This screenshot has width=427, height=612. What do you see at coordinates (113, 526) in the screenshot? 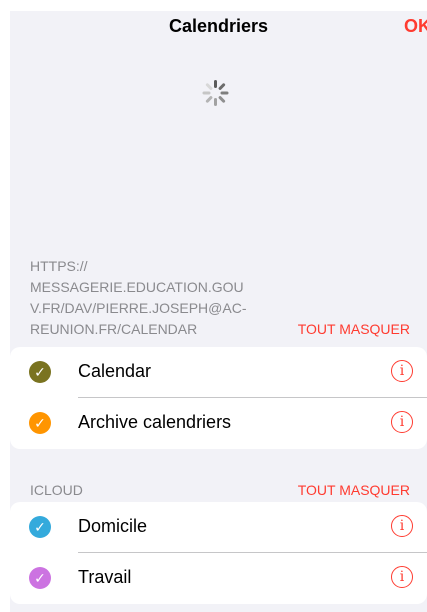
I see `calendar-label: Domicile` at bounding box center [113, 526].